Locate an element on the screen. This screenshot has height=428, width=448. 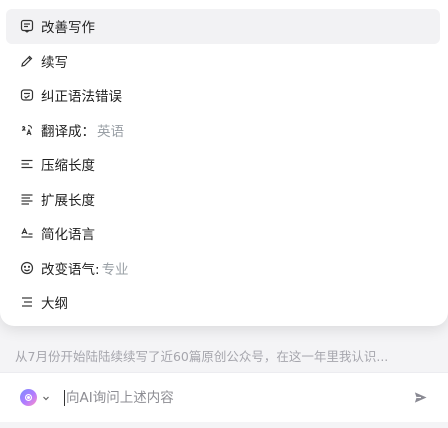
menu-item-change-tone: 改变语气: 专业 is located at coordinates (223, 268).